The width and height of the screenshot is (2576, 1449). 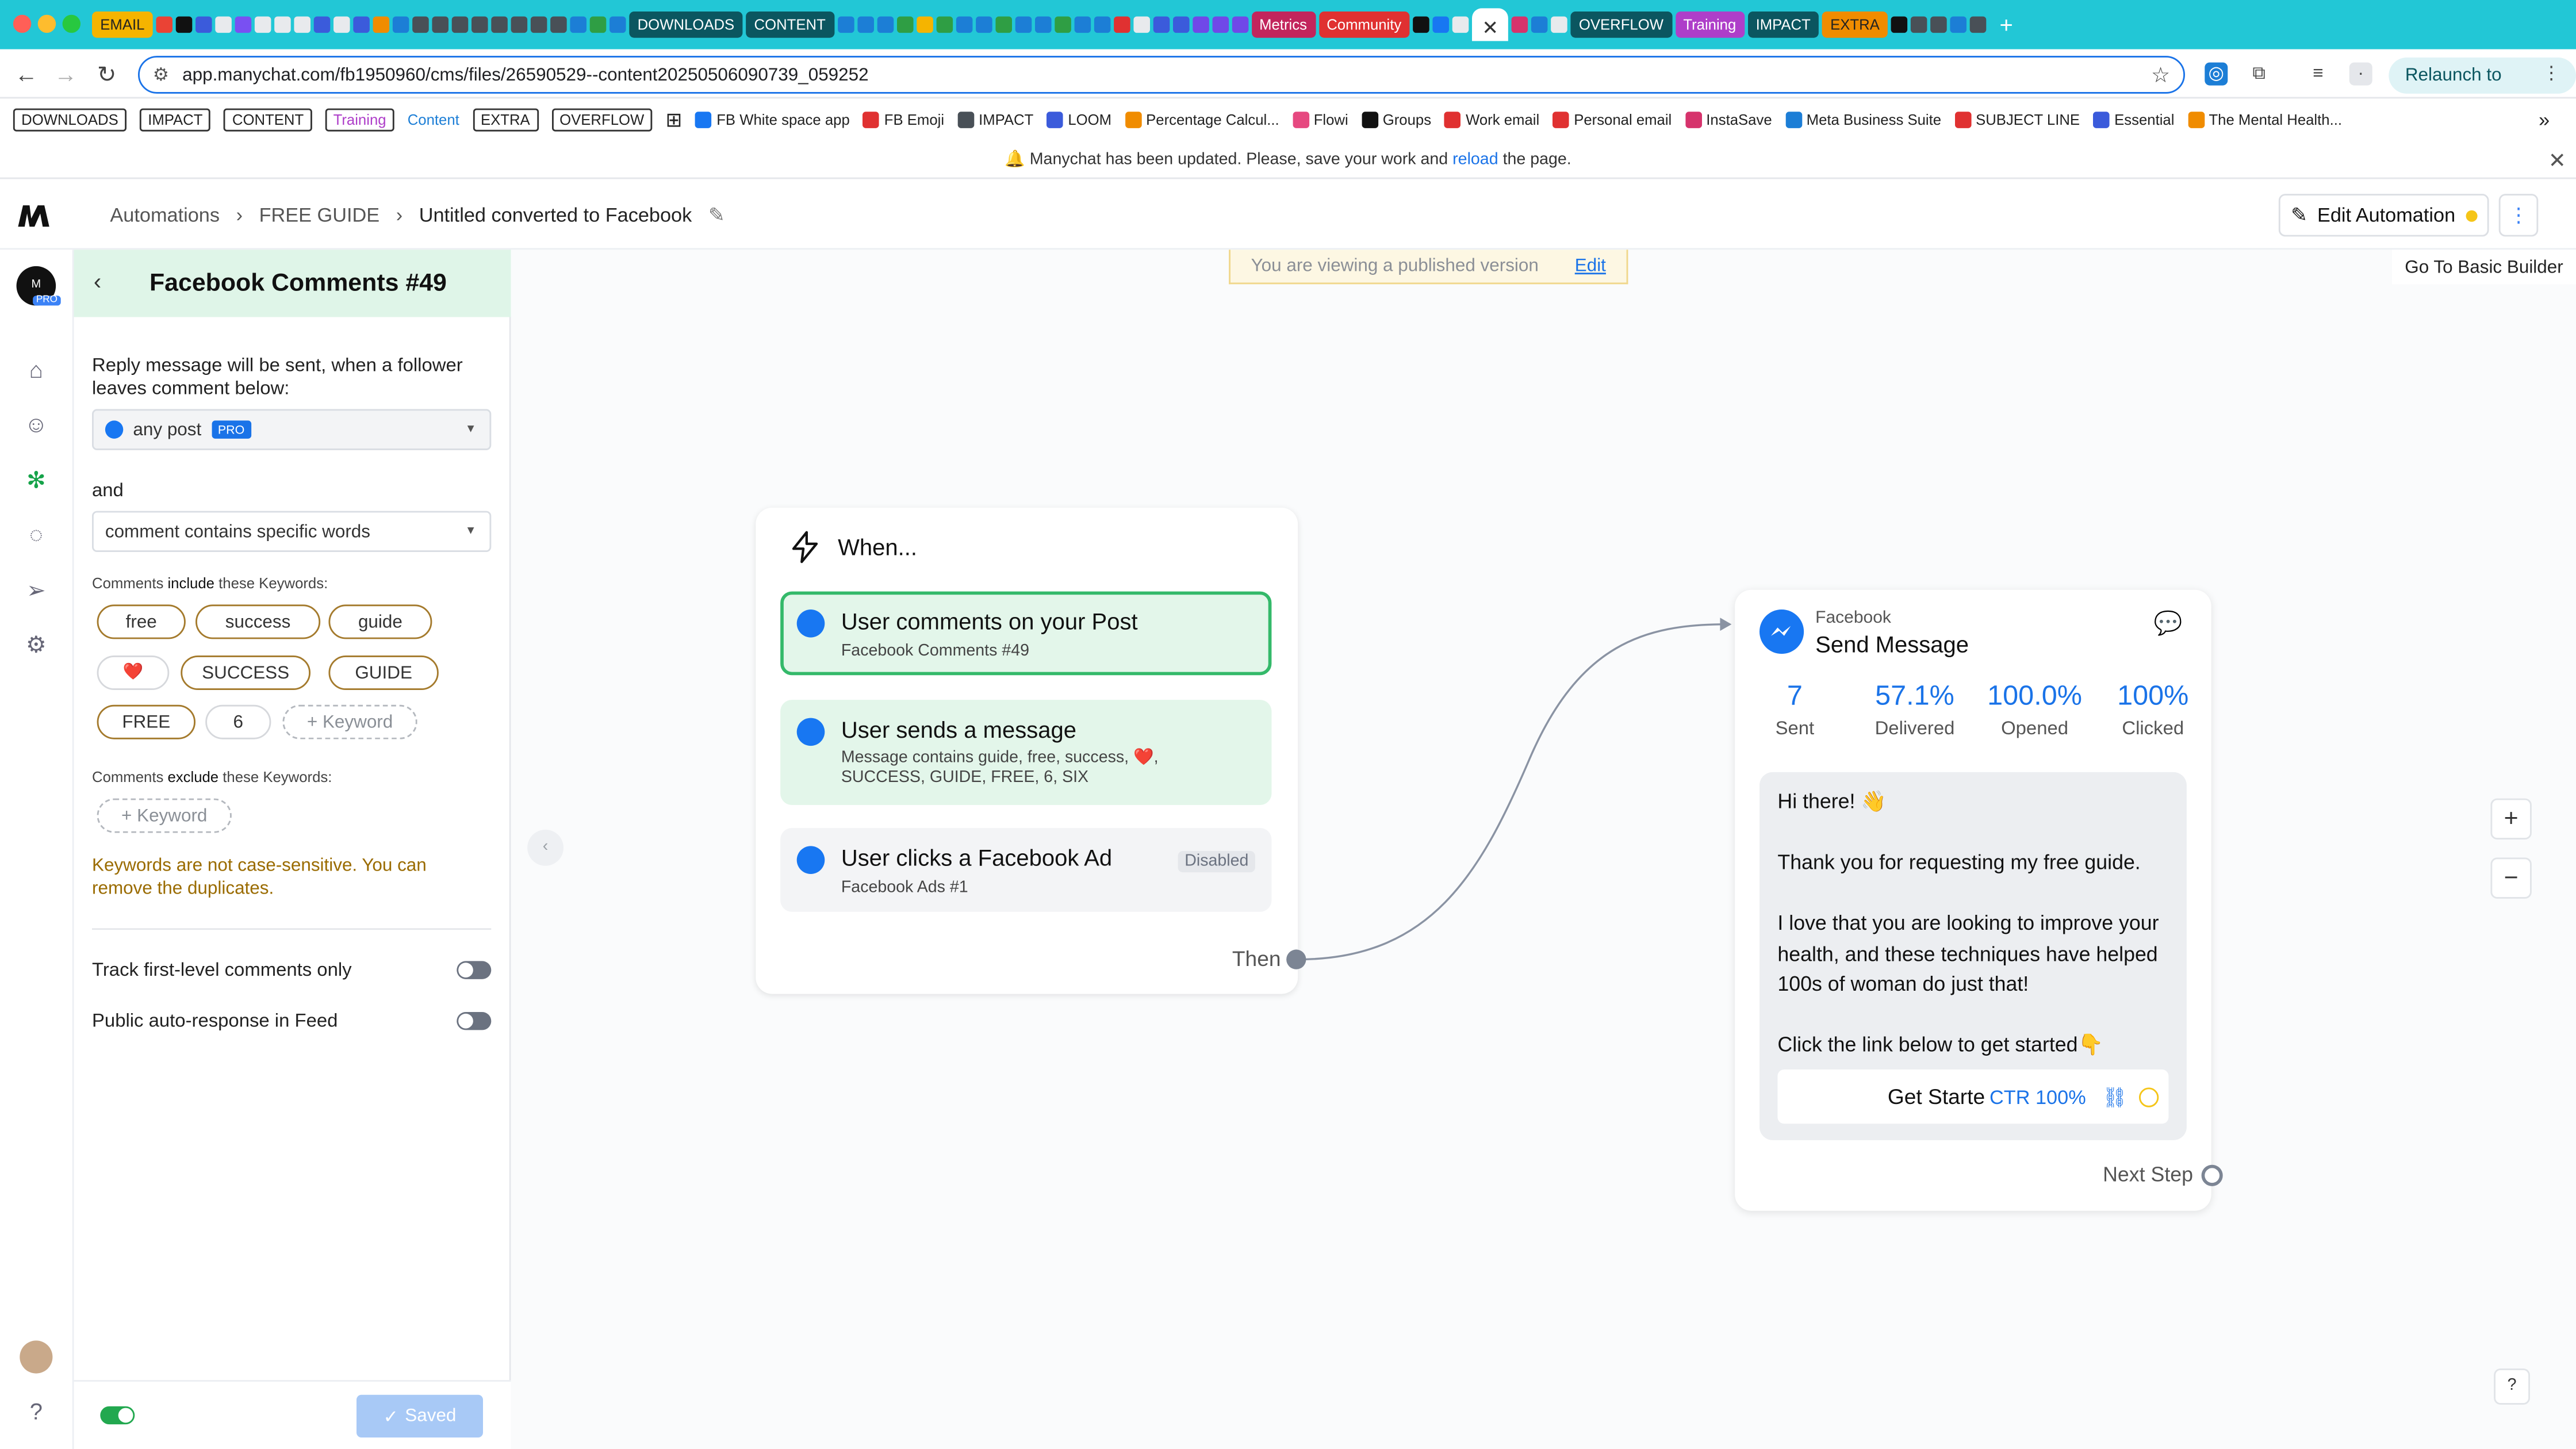 I want to click on tab-group-email: EMAIL, so click(x=122, y=25).